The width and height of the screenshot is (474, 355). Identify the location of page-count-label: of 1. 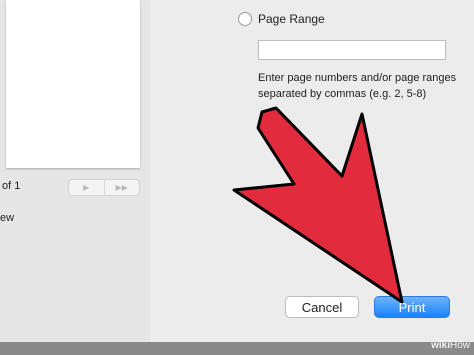
(11, 186).